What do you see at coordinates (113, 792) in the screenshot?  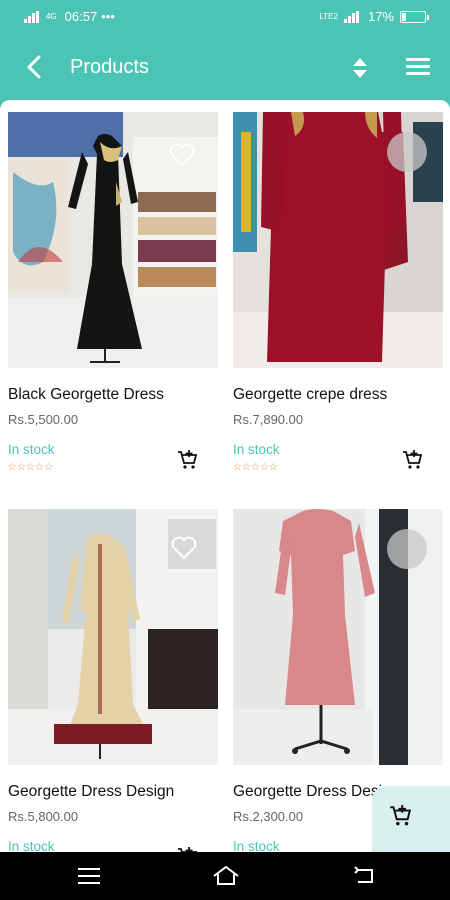 I see `product-name: Georgette Dress Design` at bounding box center [113, 792].